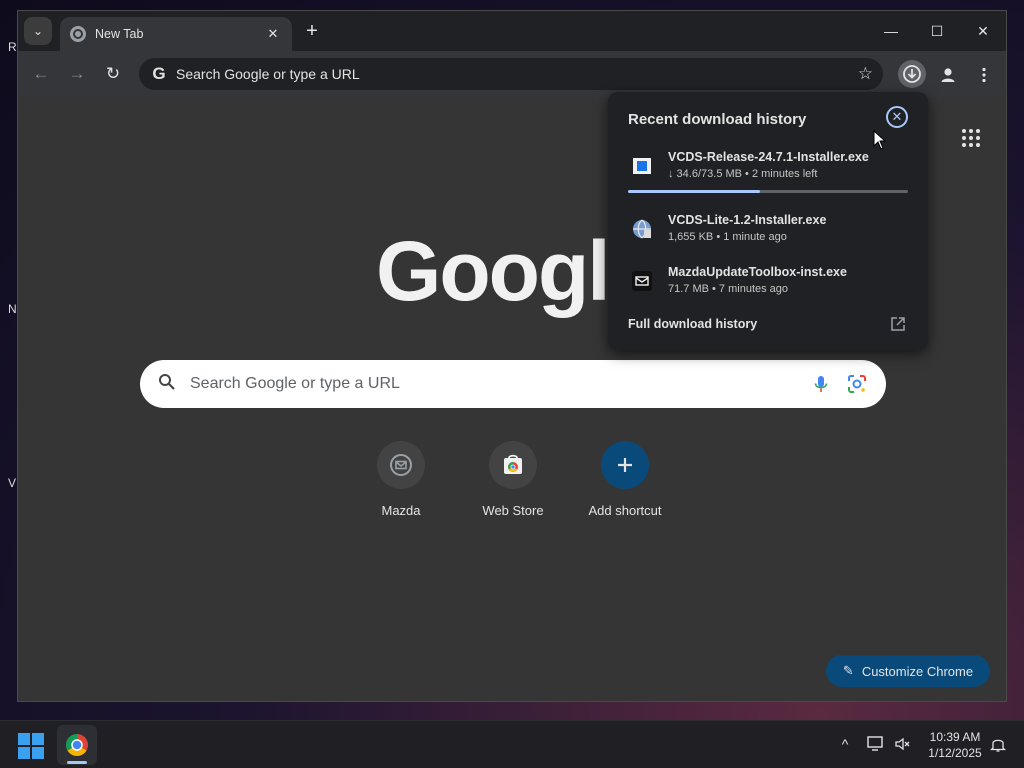  Describe the element at coordinates (955, 753) in the screenshot. I see `clock-date: 1/12/2025` at that location.